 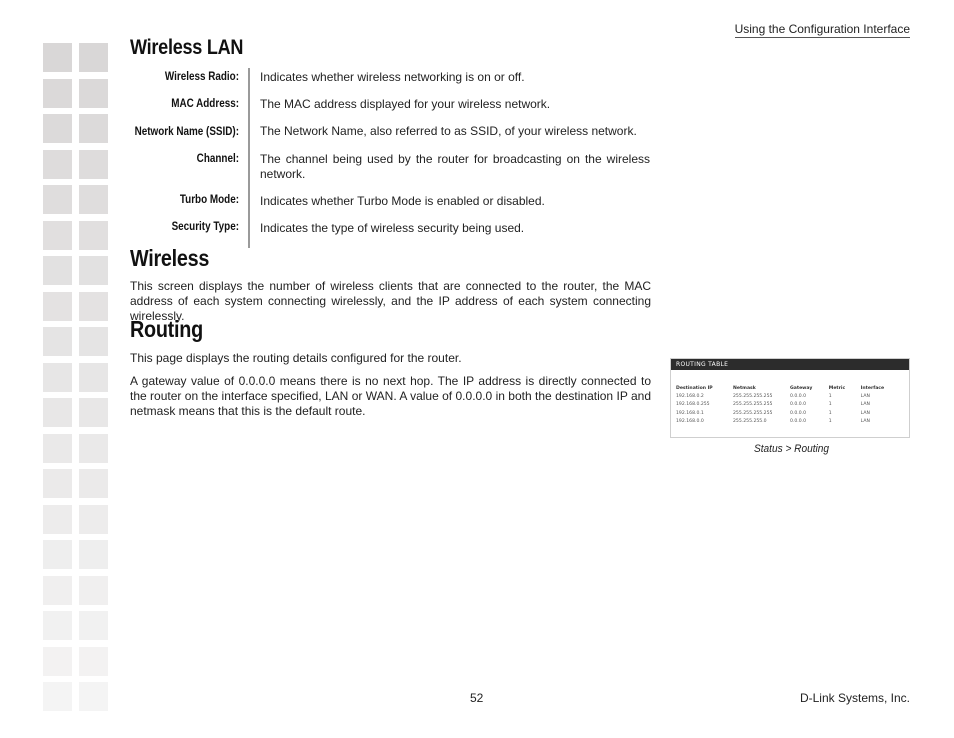 I want to click on vertical-divider, so click(x=249, y=158).